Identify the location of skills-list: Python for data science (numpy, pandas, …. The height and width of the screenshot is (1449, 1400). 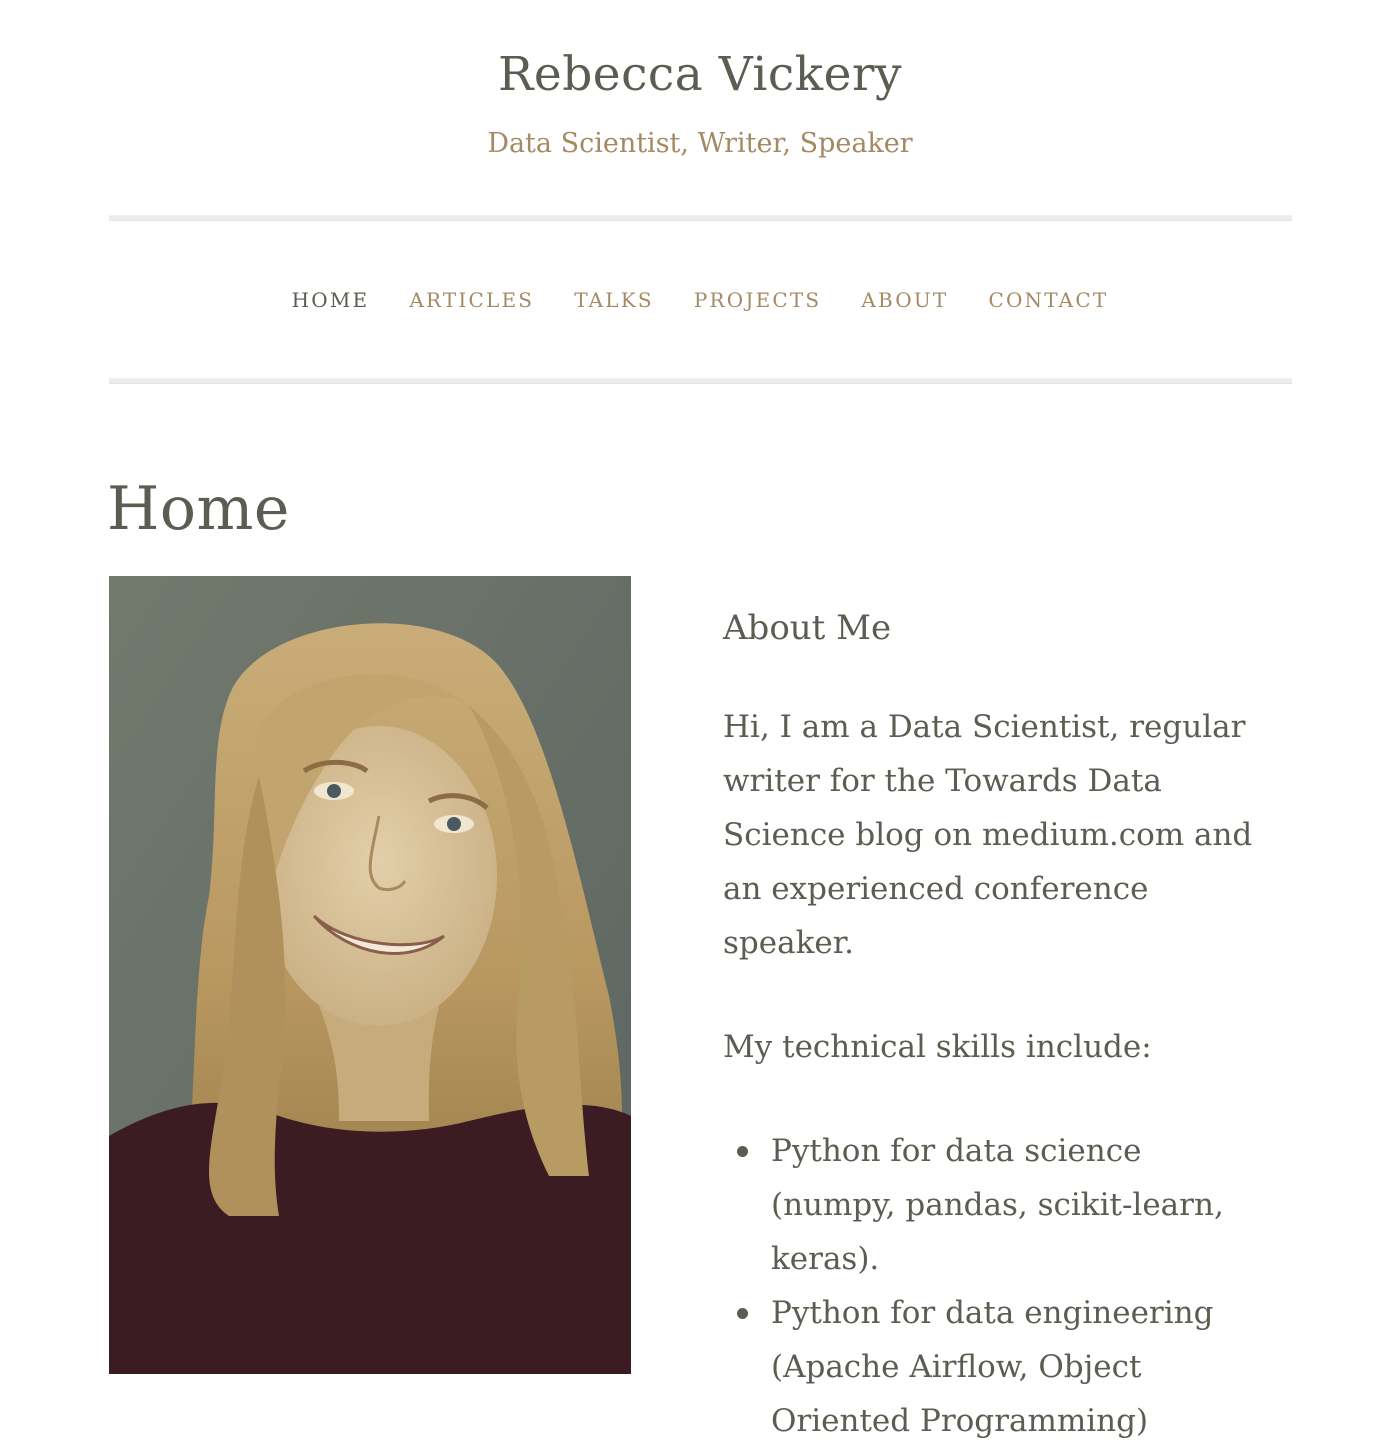
(993, 1286).